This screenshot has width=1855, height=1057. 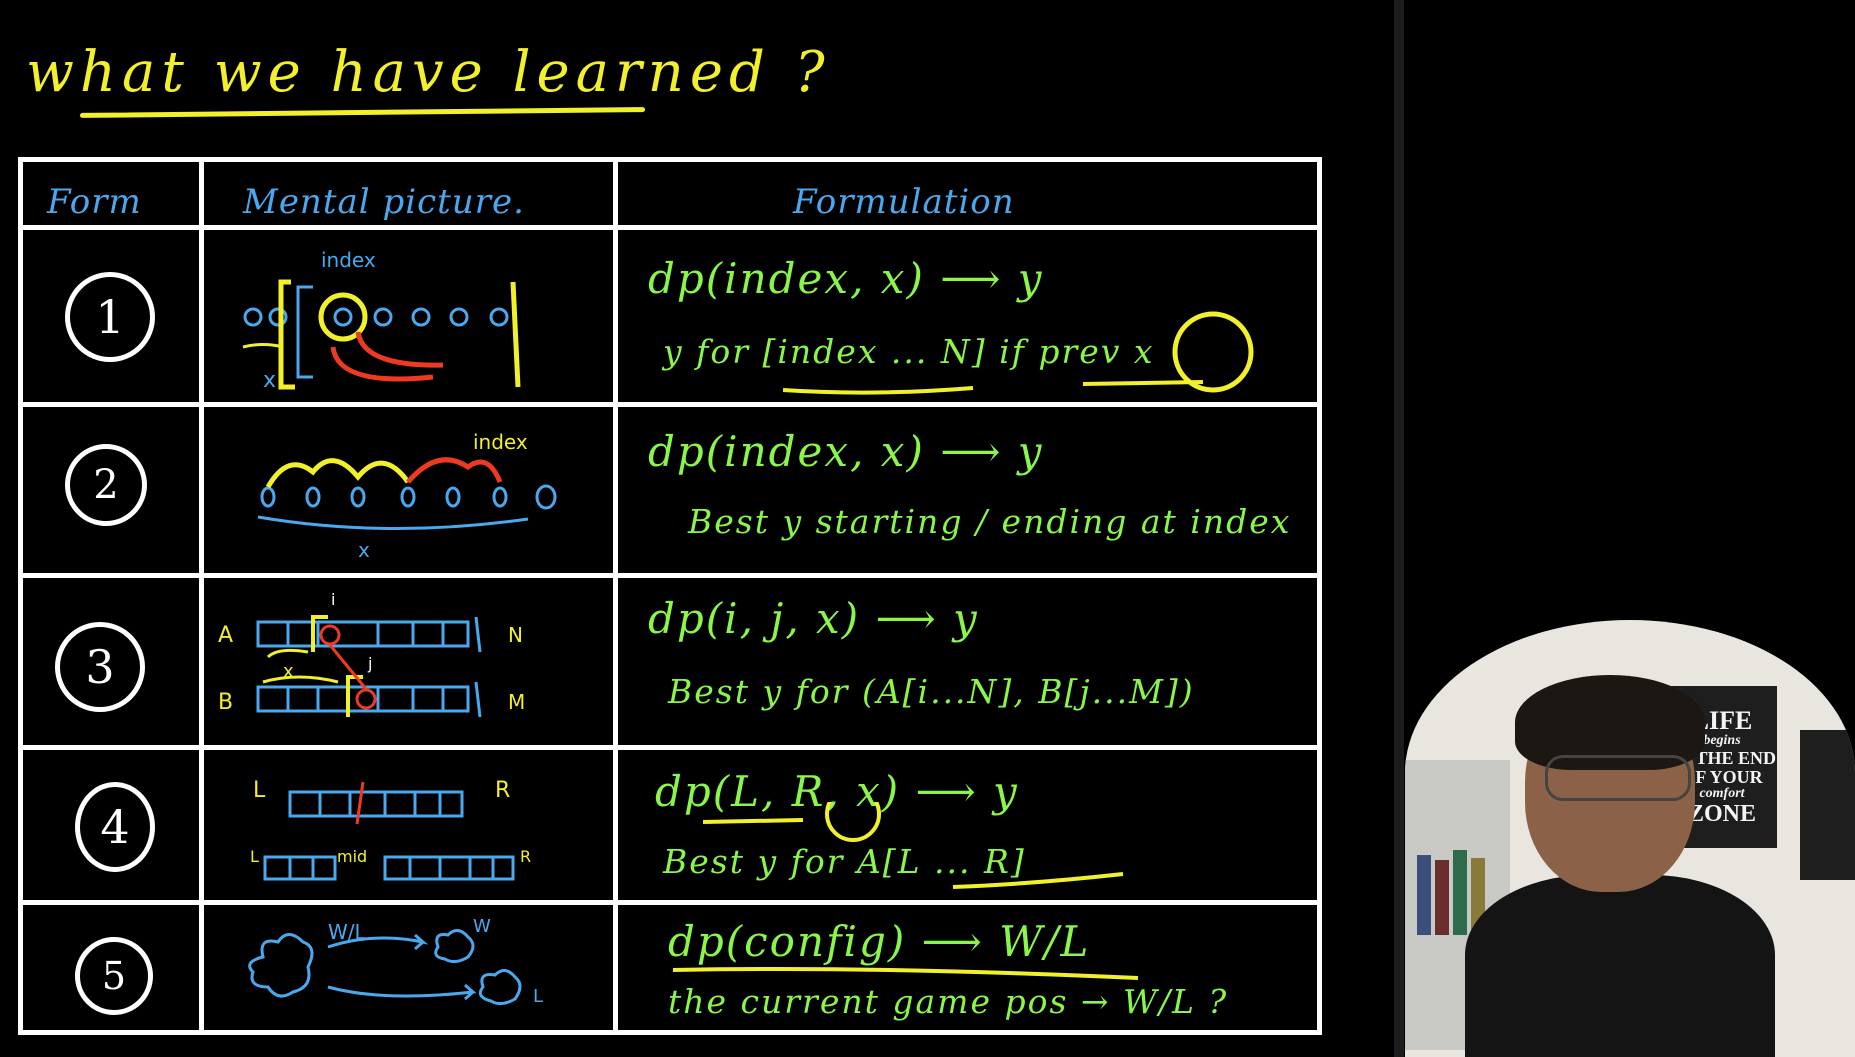 What do you see at coordinates (94, 202) in the screenshot?
I see `header-form: Form` at bounding box center [94, 202].